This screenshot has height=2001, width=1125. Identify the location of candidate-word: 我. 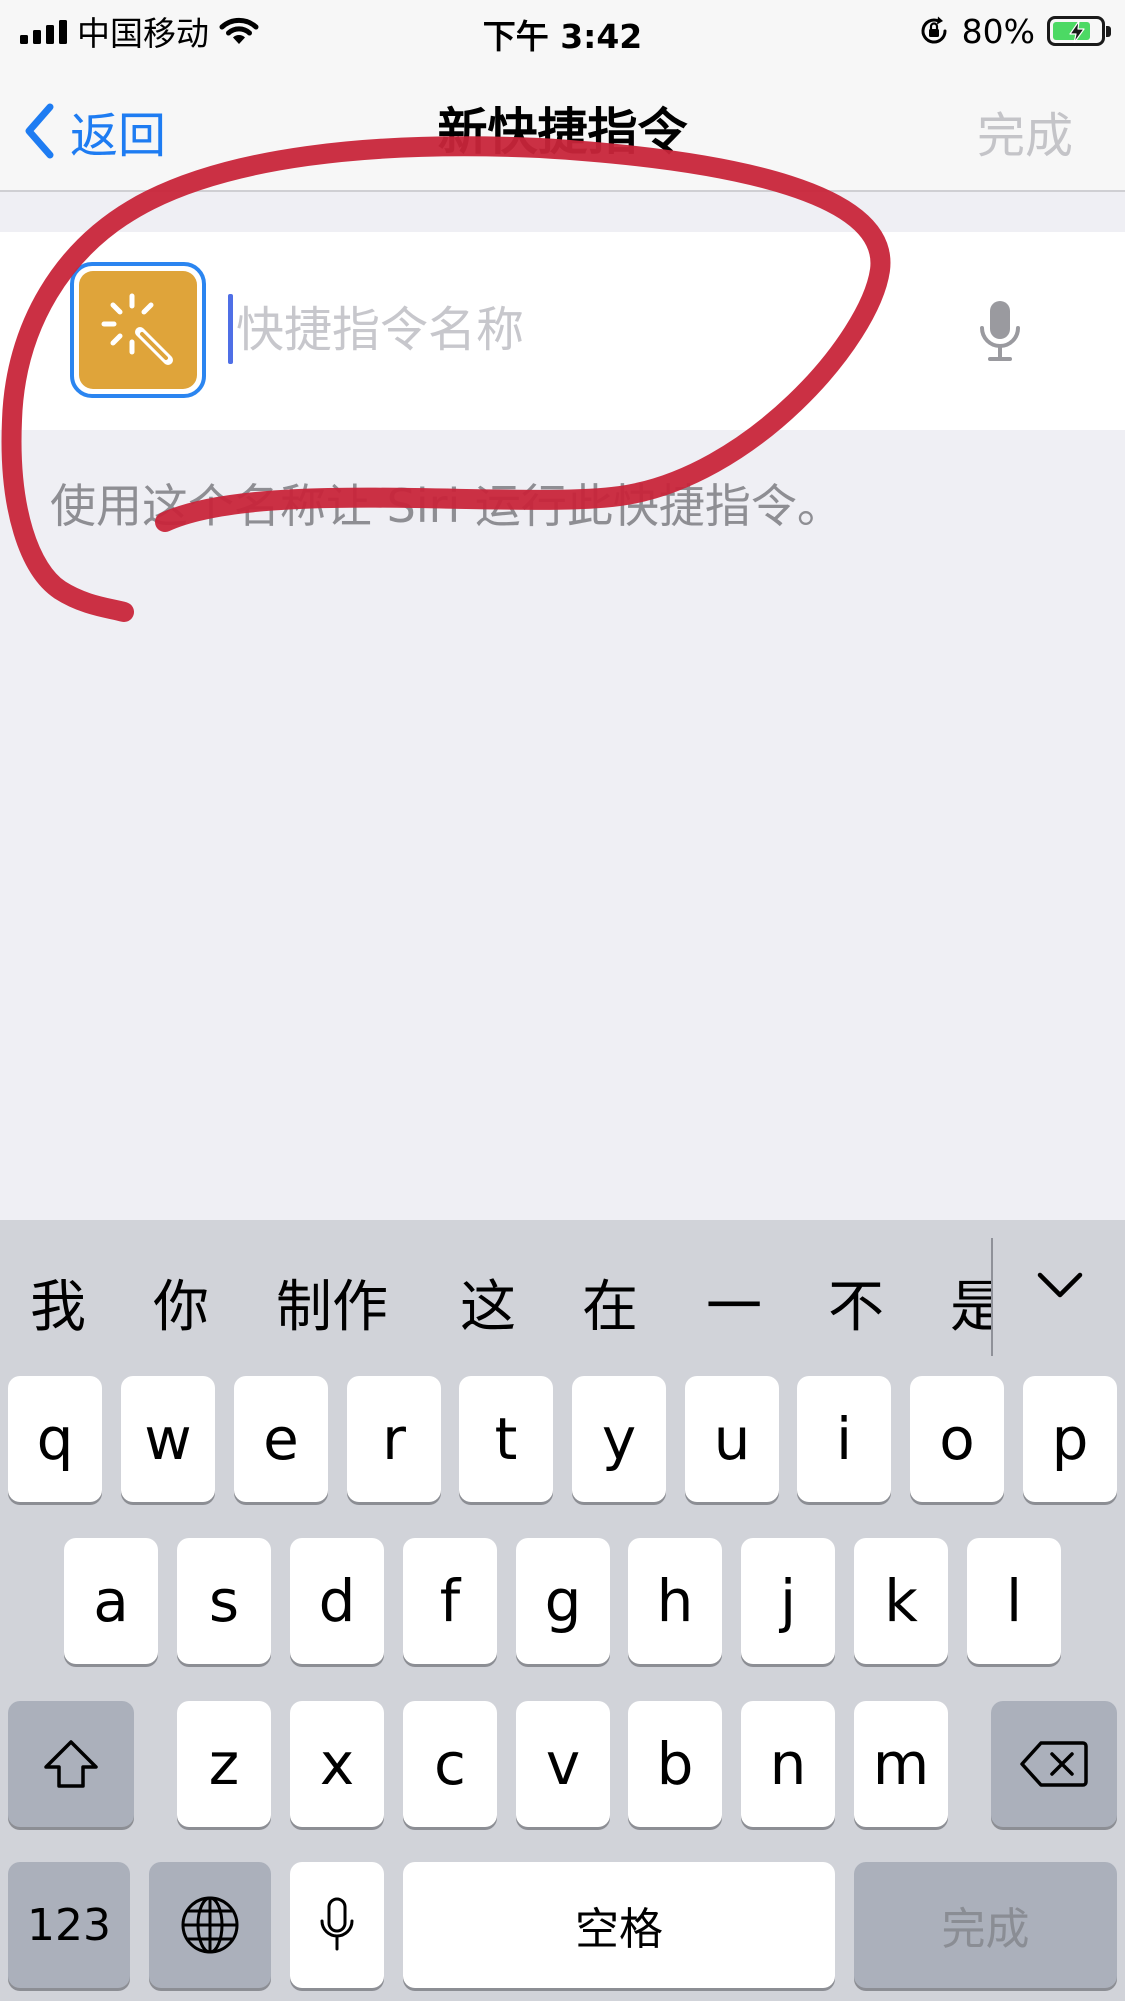
(58, 1302).